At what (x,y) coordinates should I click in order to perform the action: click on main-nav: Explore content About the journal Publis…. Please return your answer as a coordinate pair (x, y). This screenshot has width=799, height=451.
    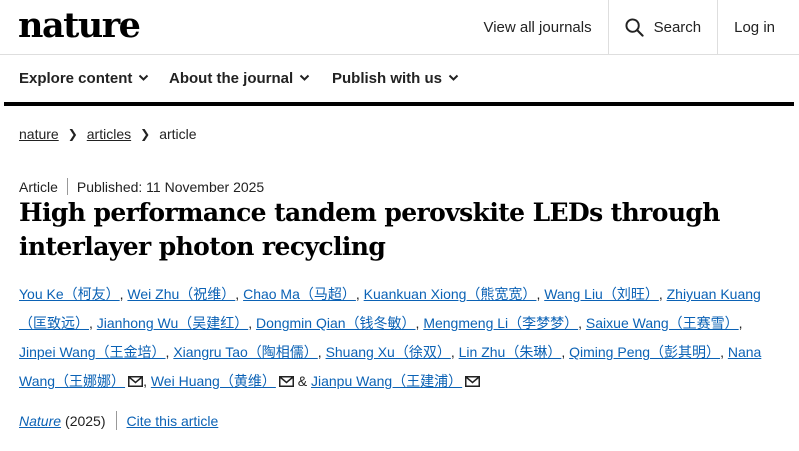
    Looking at the image, I should click on (399, 78).